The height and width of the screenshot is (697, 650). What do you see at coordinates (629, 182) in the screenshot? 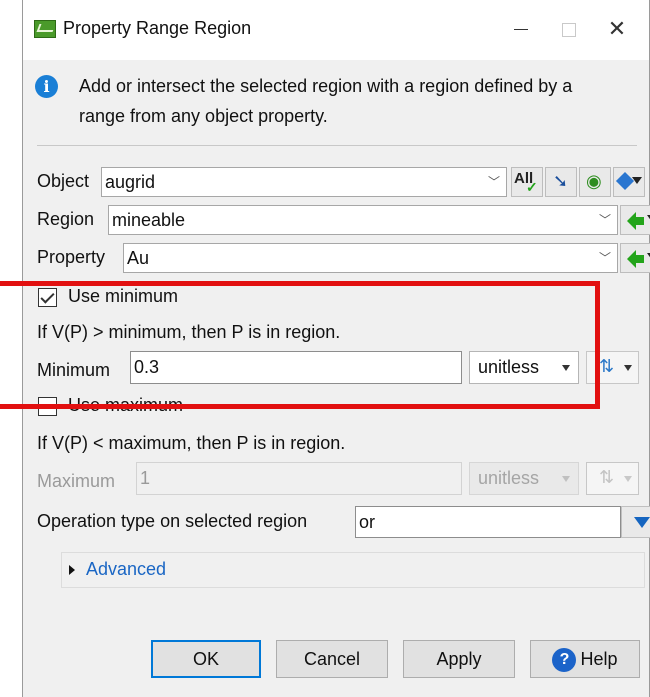
I see `object-menu-button` at bounding box center [629, 182].